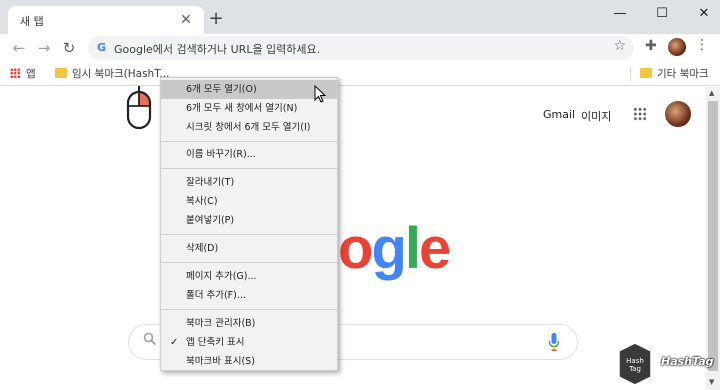 The height and width of the screenshot is (390, 720). Describe the element at coordinates (435, 248) in the screenshot. I see `logo-letter: e` at that location.